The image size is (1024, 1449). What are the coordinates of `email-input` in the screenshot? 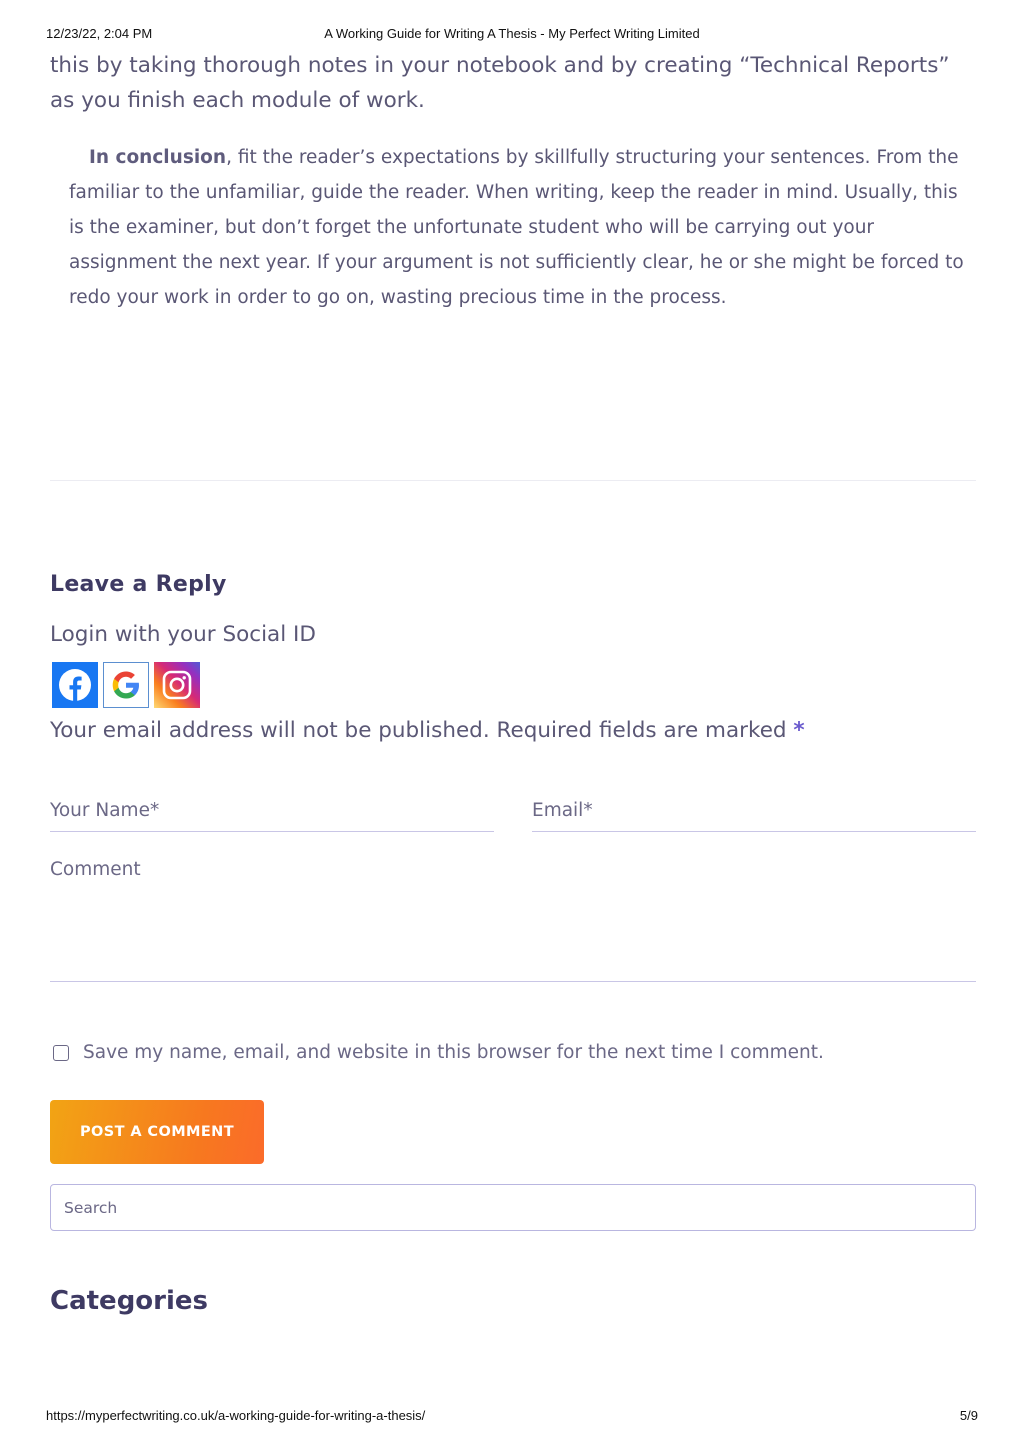 It's located at (754, 810).